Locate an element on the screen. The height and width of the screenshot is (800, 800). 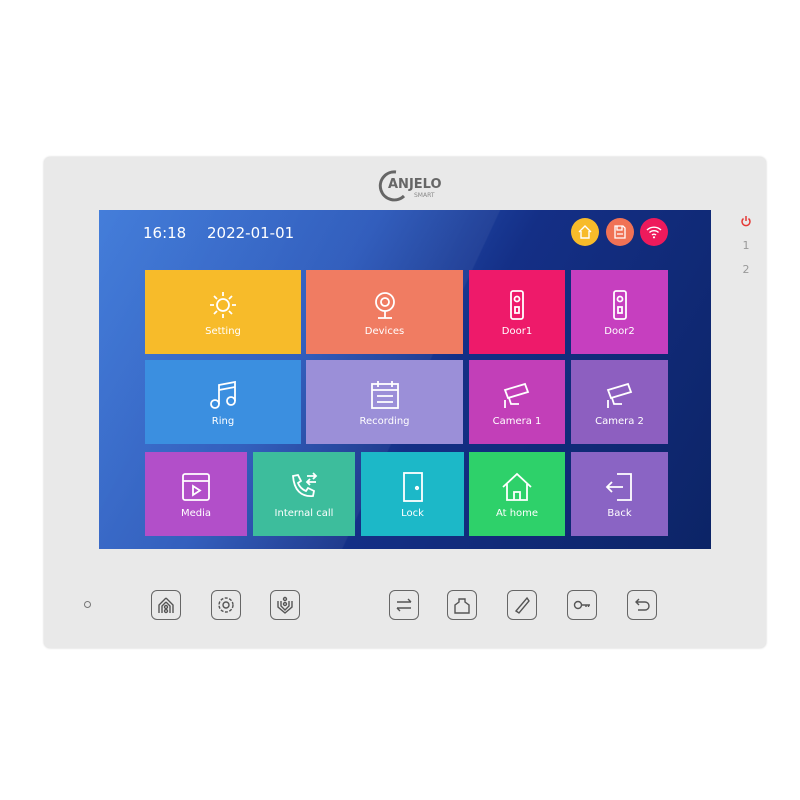
clock: 16:18 is located at coordinates (165, 233).